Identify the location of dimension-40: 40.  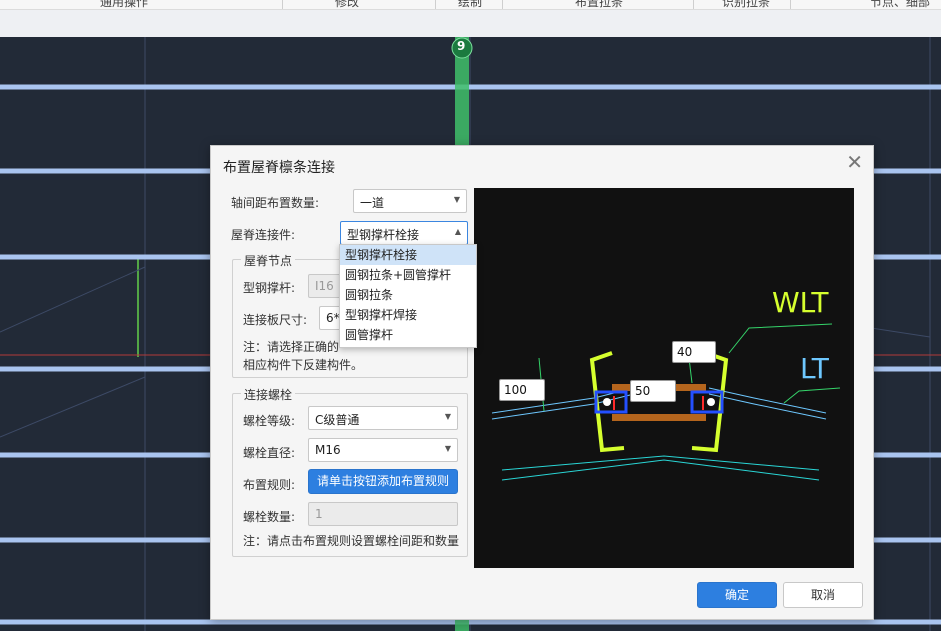
(685, 352).